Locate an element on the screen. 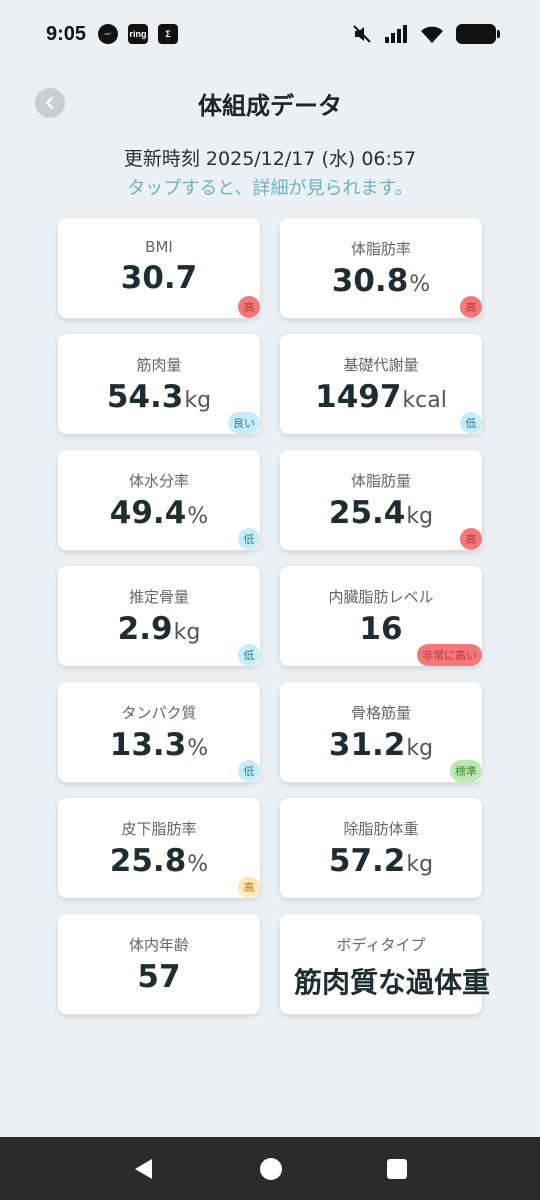 The width and height of the screenshot is (540, 1200). status-badge: 標準 is located at coordinates (466, 771).